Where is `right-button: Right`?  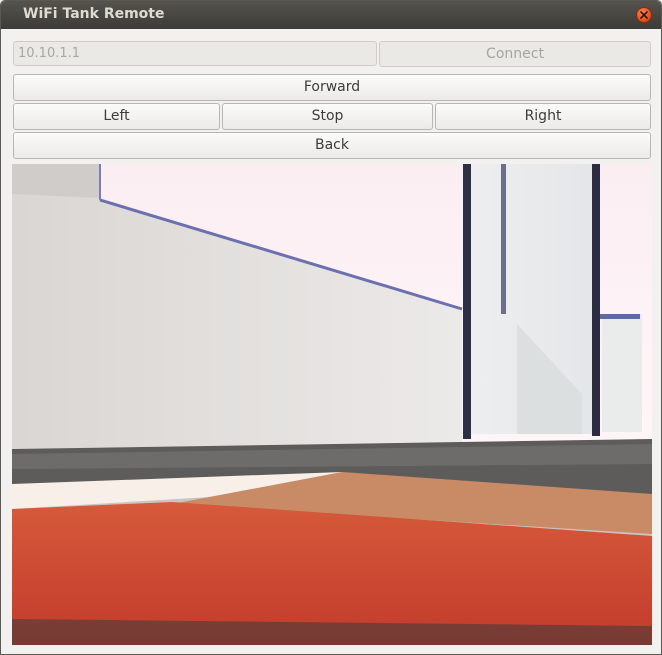
right-button: Right is located at coordinates (543, 116).